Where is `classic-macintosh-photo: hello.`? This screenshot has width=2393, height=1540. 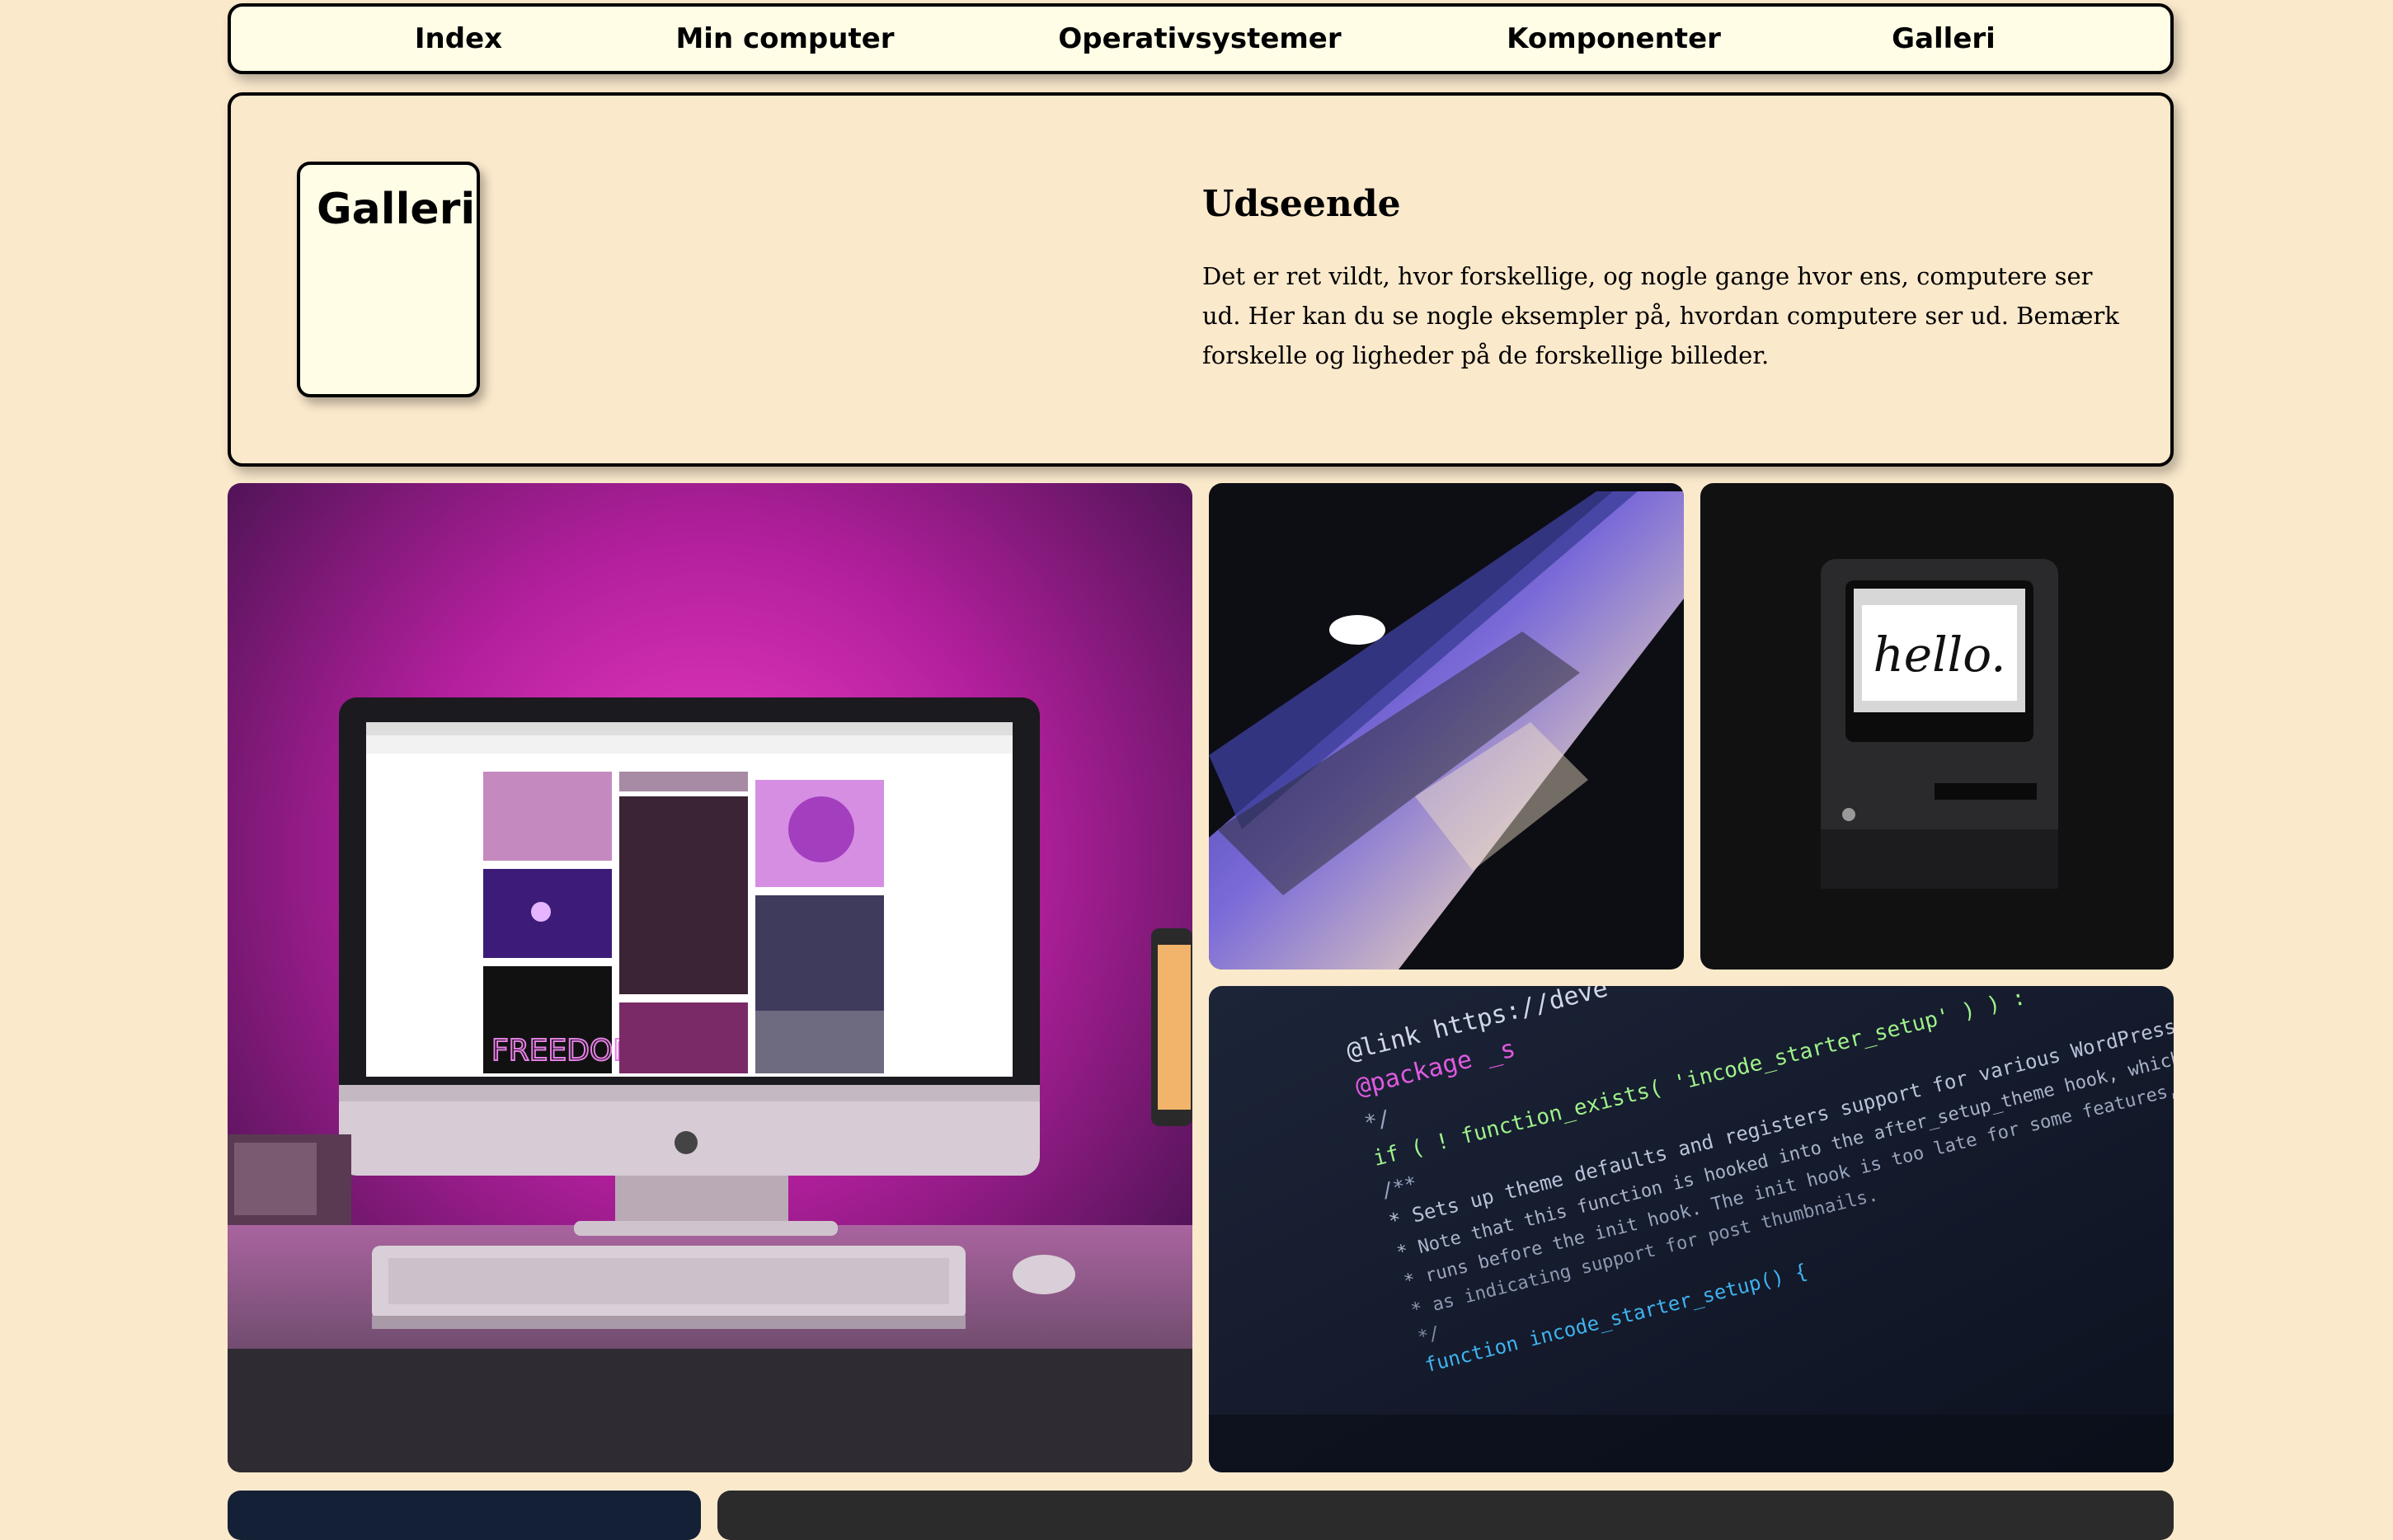 classic-macintosh-photo: hello. is located at coordinates (1937, 727).